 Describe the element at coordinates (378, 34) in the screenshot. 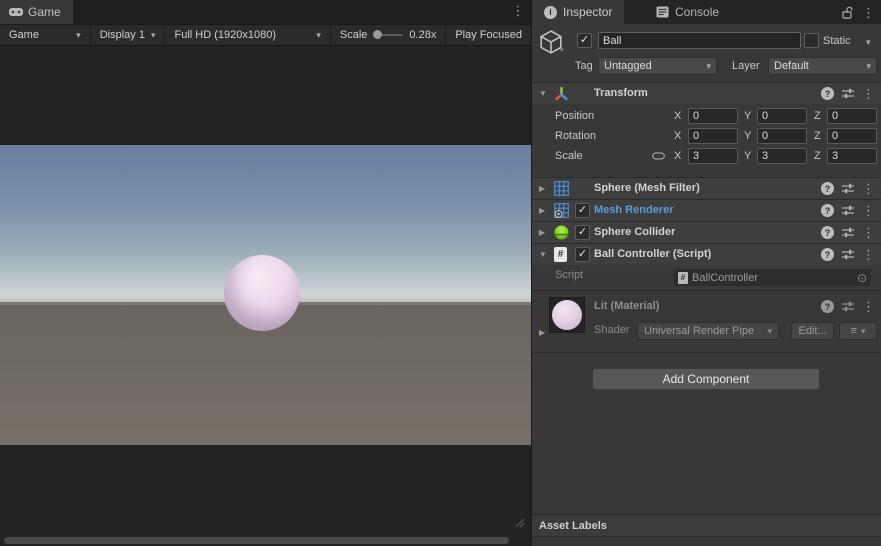

I see `scale-slider-knob` at that location.